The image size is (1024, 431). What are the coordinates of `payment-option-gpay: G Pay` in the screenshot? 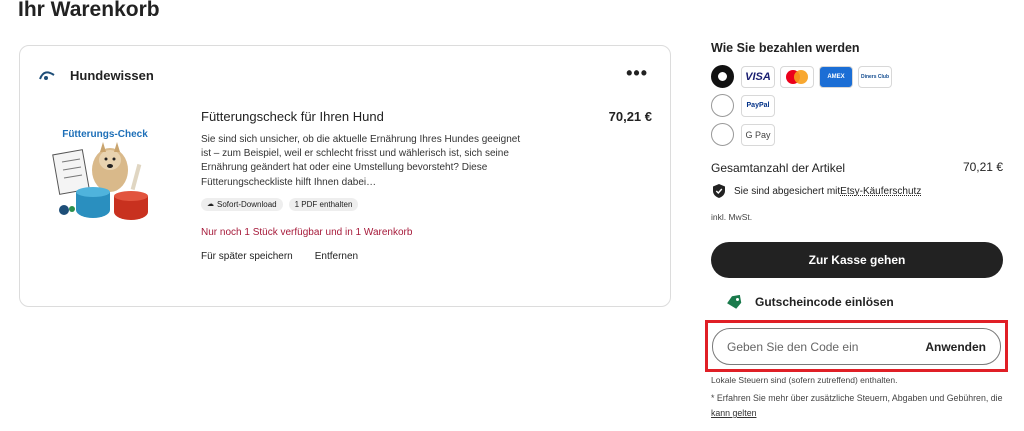 It's located at (745, 134).